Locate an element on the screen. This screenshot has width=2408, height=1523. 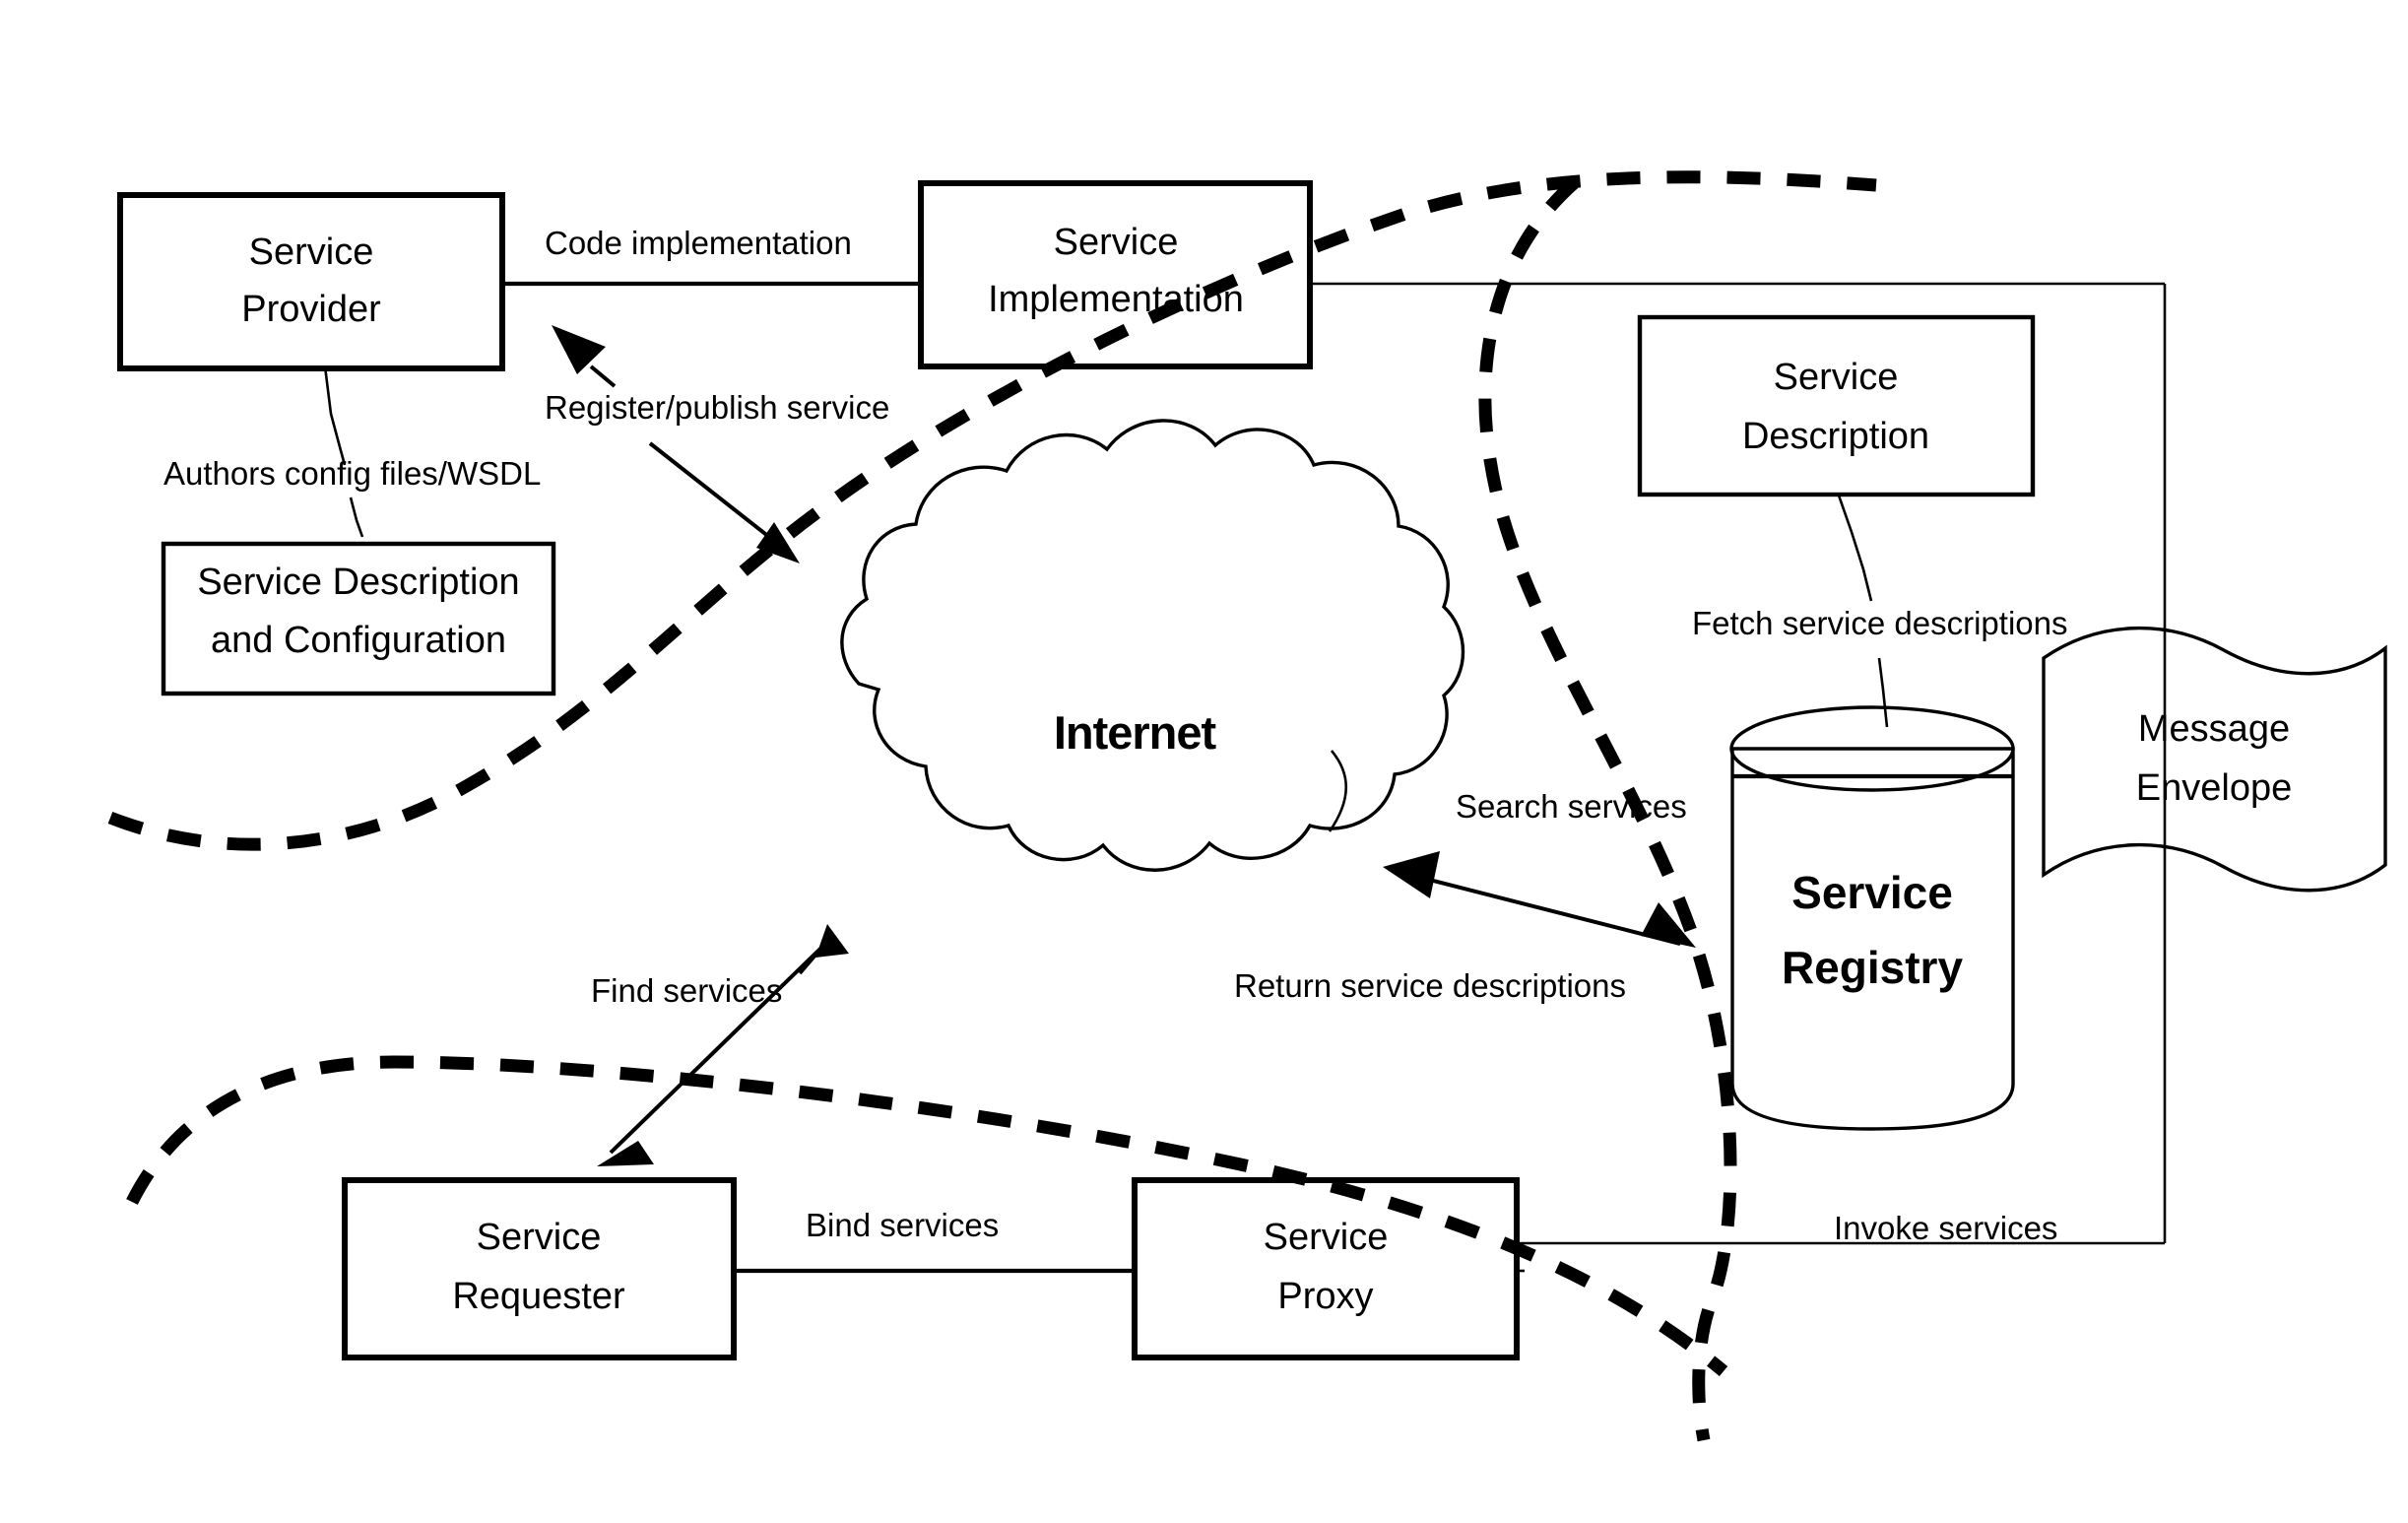
internet-cloud is located at coordinates (1152, 646).